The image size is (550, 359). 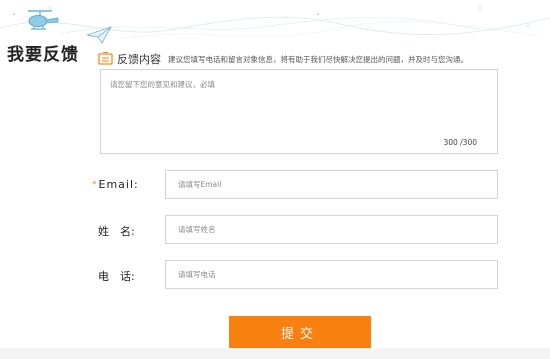 I want to click on name-label-text: 姓 名:, so click(x=116, y=231).